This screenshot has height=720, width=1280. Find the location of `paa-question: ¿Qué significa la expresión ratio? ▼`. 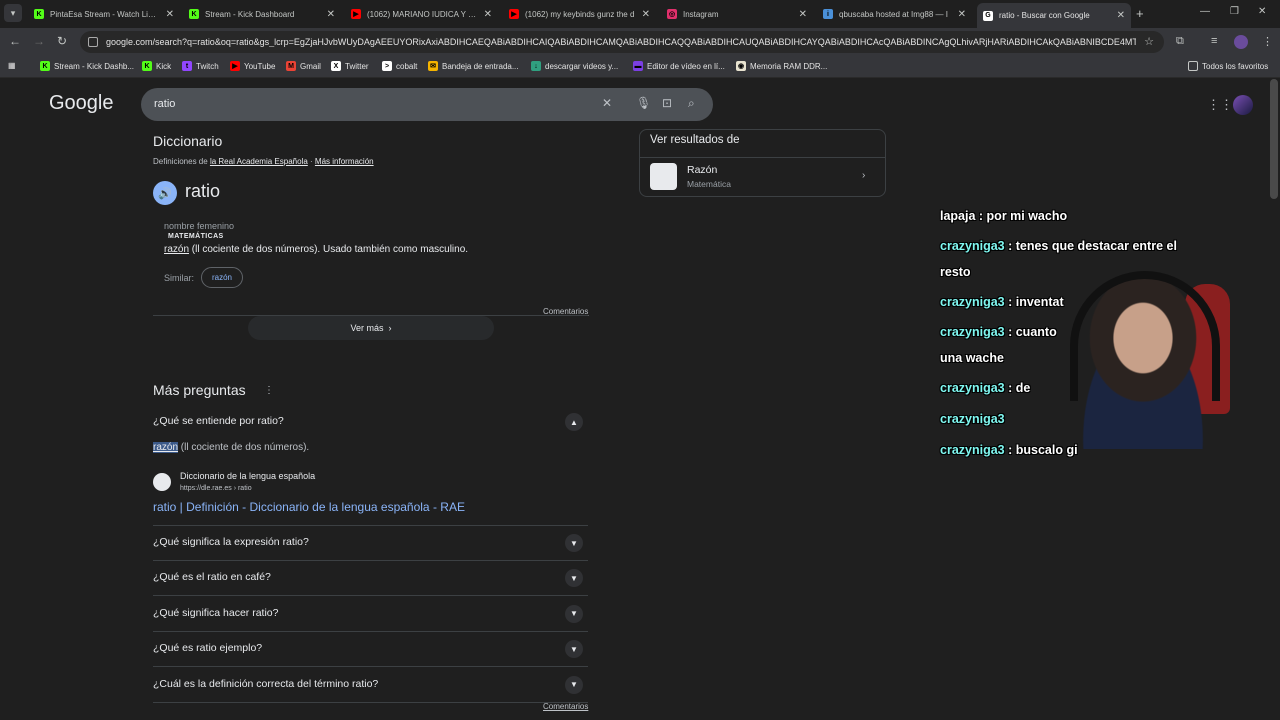

paa-question: ¿Qué significa la expresión ratio? ▼ is located at coordinates (370, 543).